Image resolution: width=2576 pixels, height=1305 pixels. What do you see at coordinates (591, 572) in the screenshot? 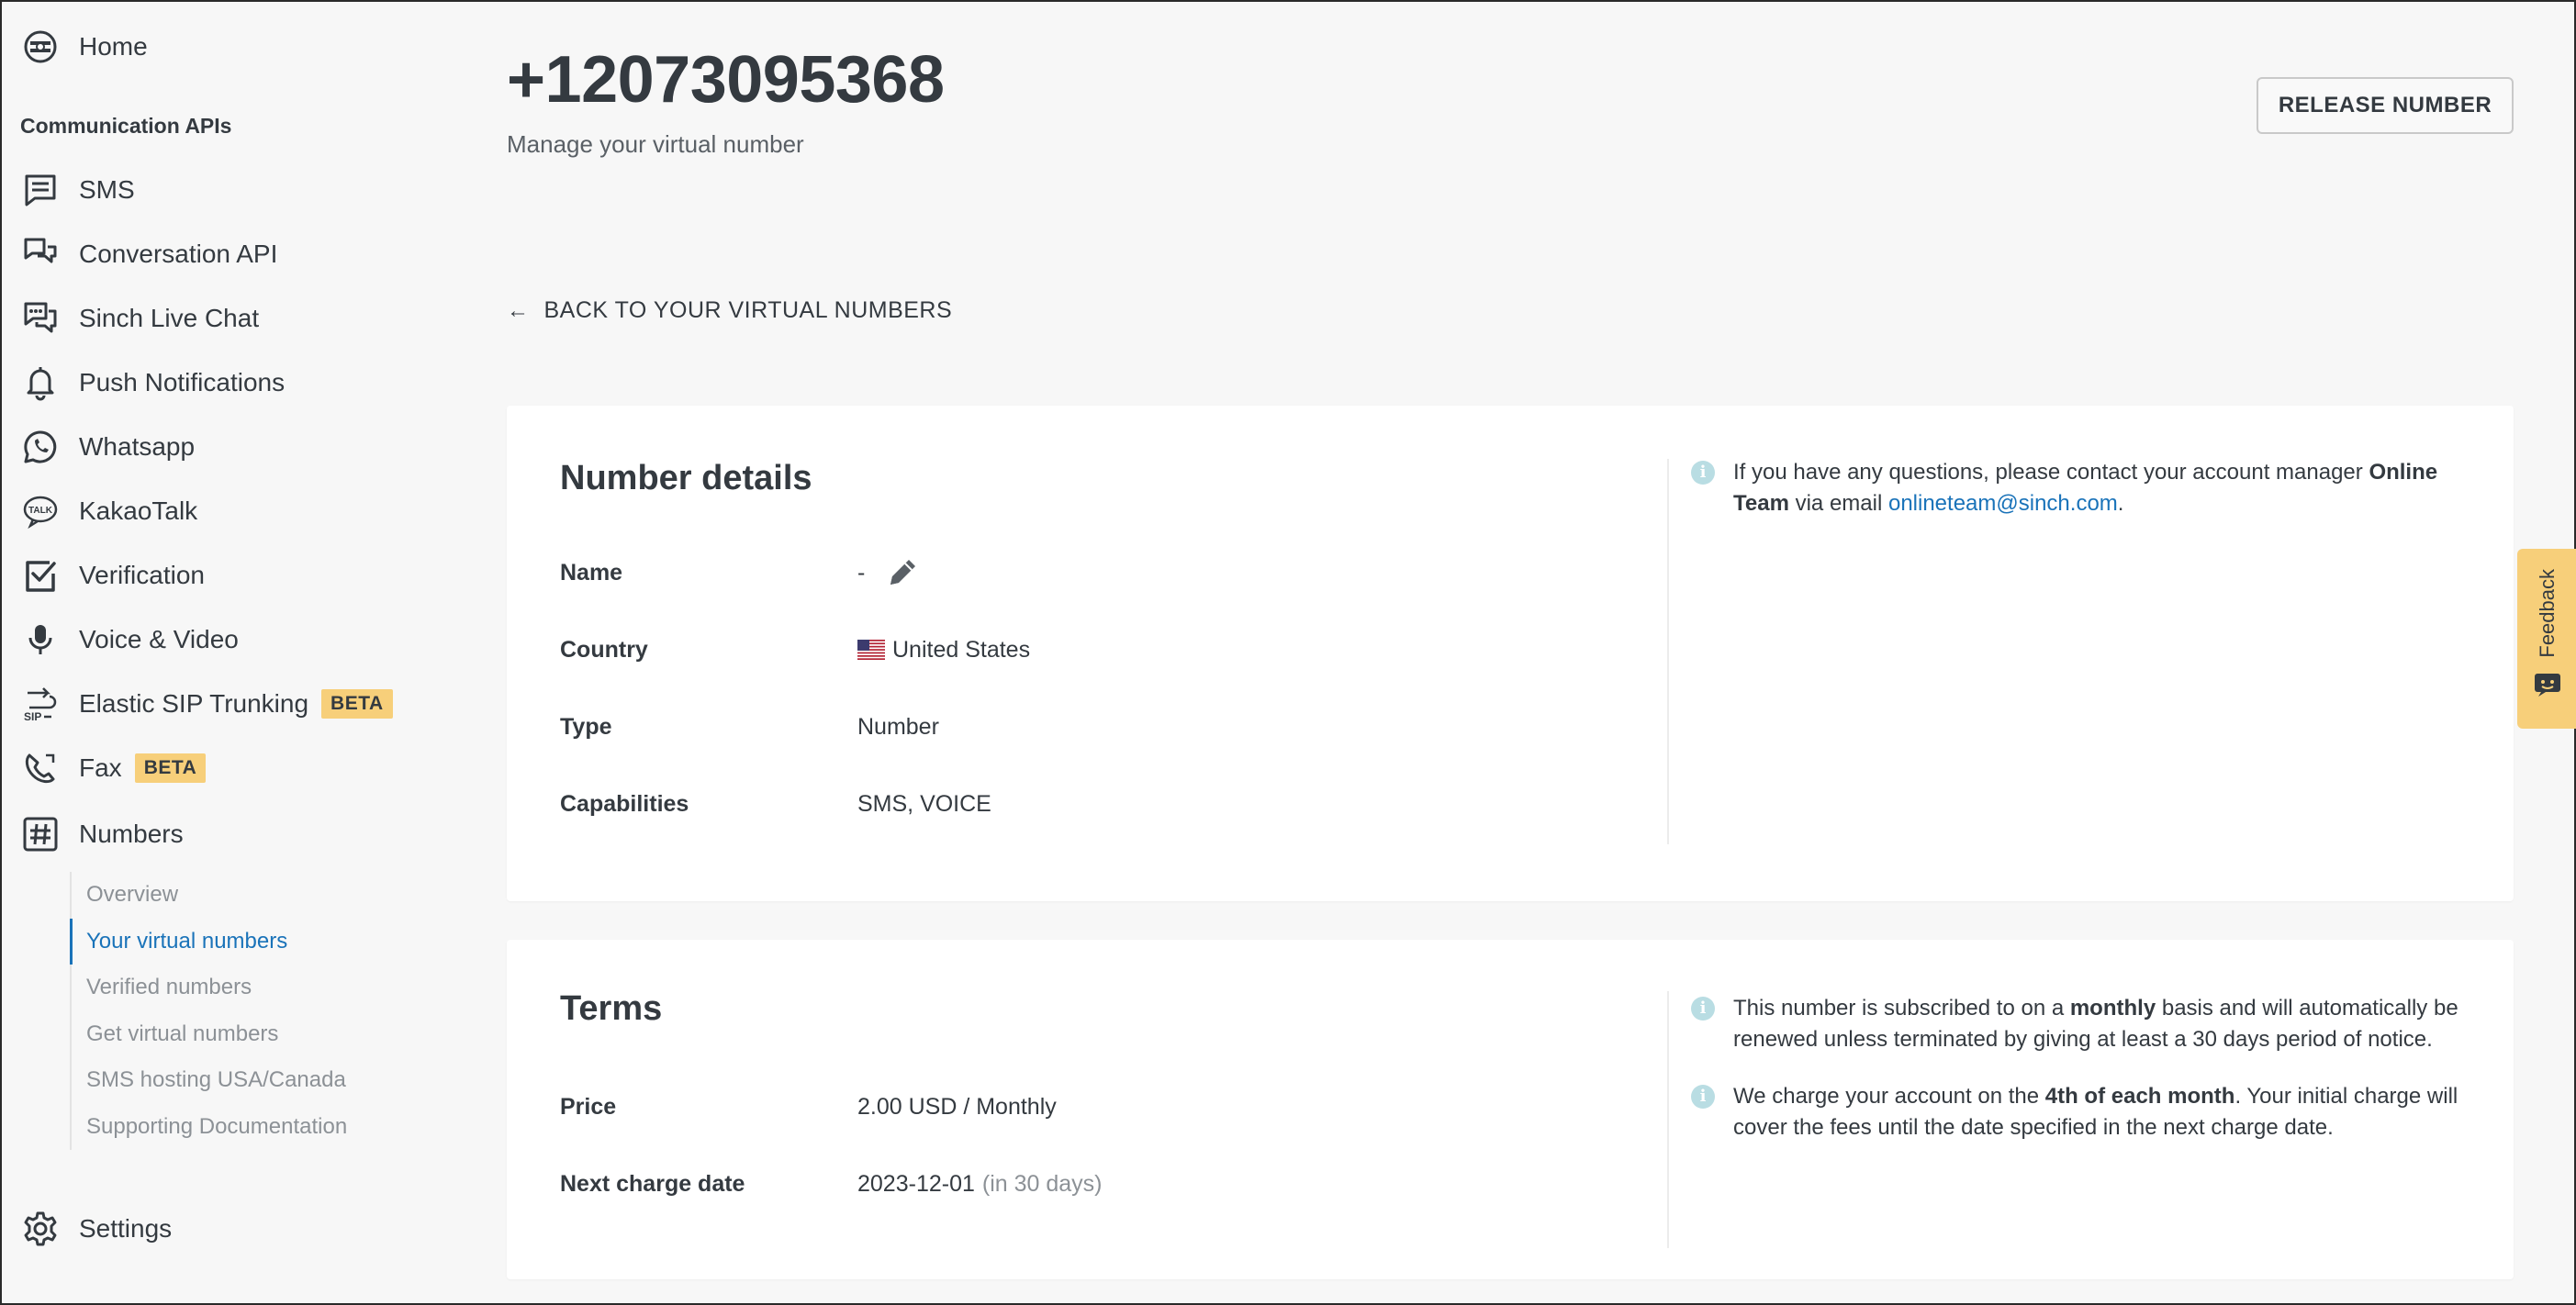
I see `row-label: Name` at bounding box center [591, 572].